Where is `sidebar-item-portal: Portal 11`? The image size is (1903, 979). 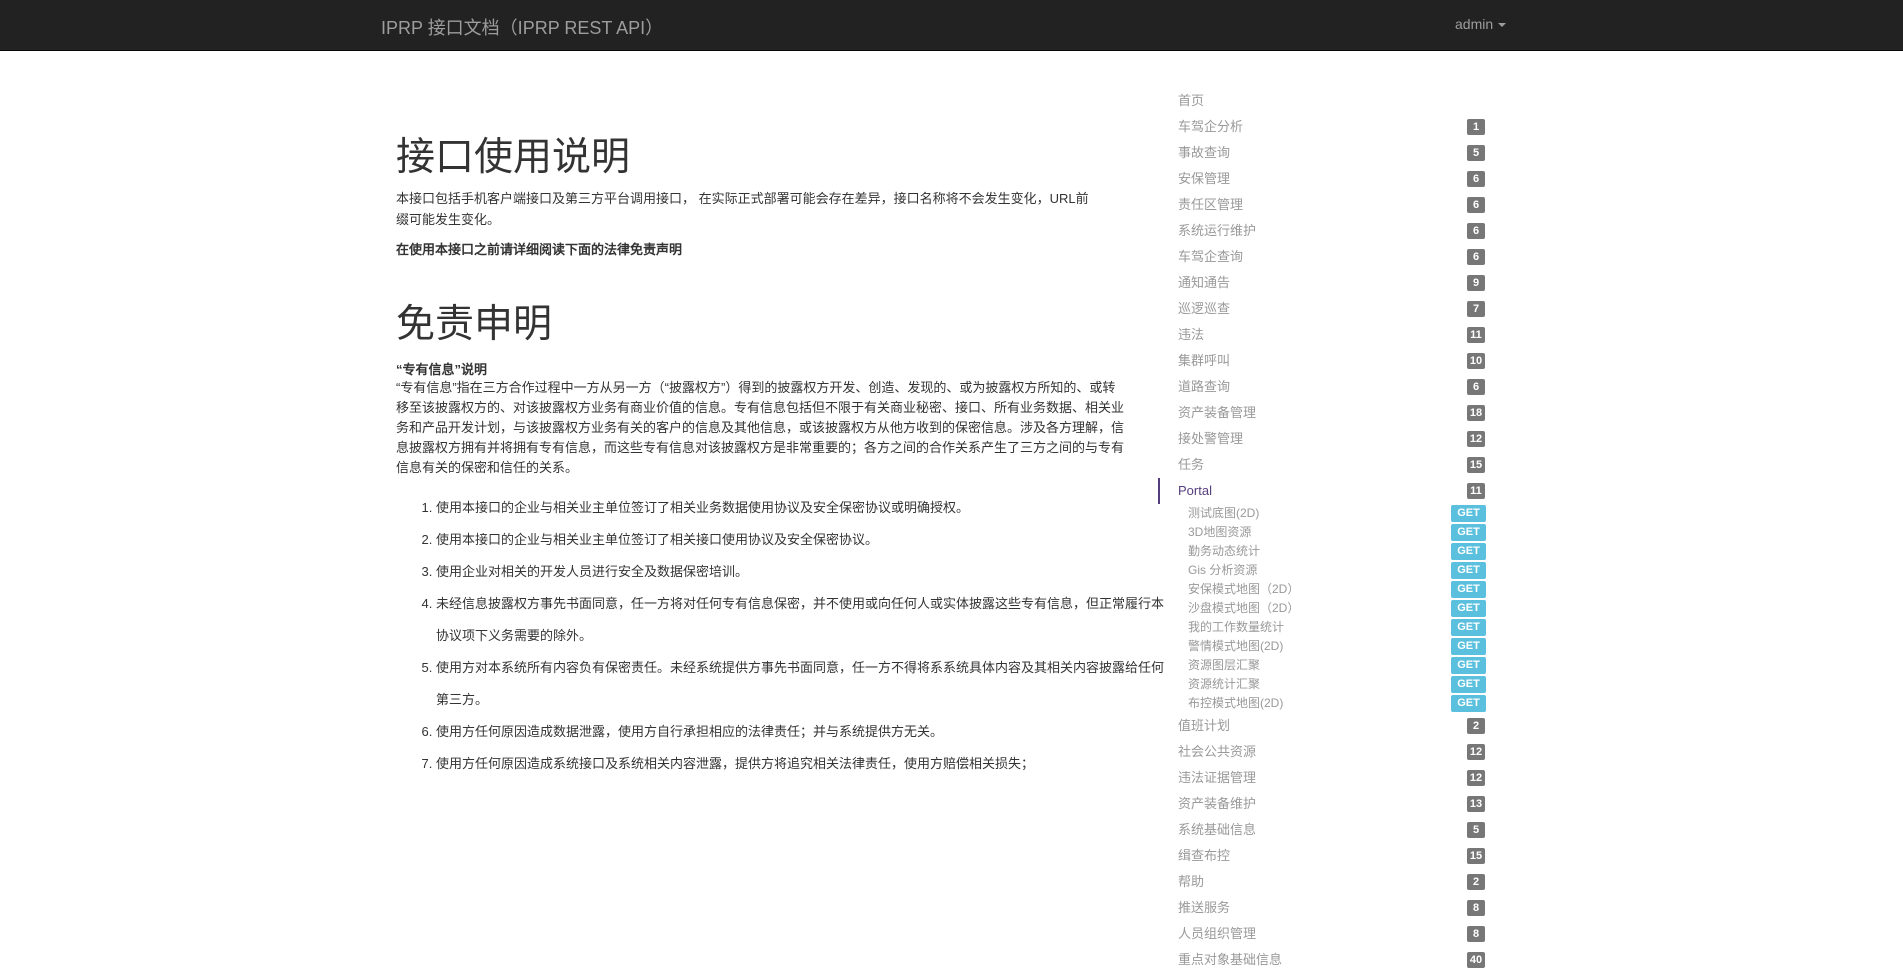 sidebar-item-portal: Portal 11 is located at coordinates (1323, 491).